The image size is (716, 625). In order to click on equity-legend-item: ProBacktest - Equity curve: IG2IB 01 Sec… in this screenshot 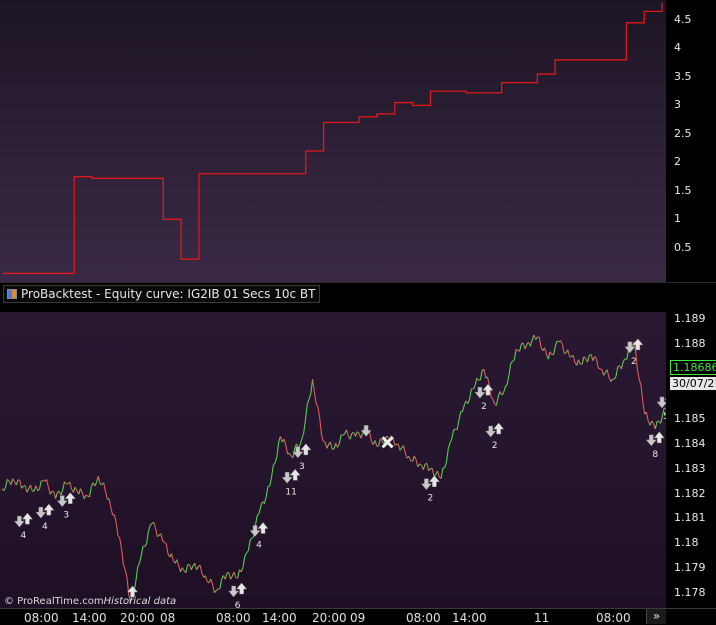, I will do `click(162, 294)`.